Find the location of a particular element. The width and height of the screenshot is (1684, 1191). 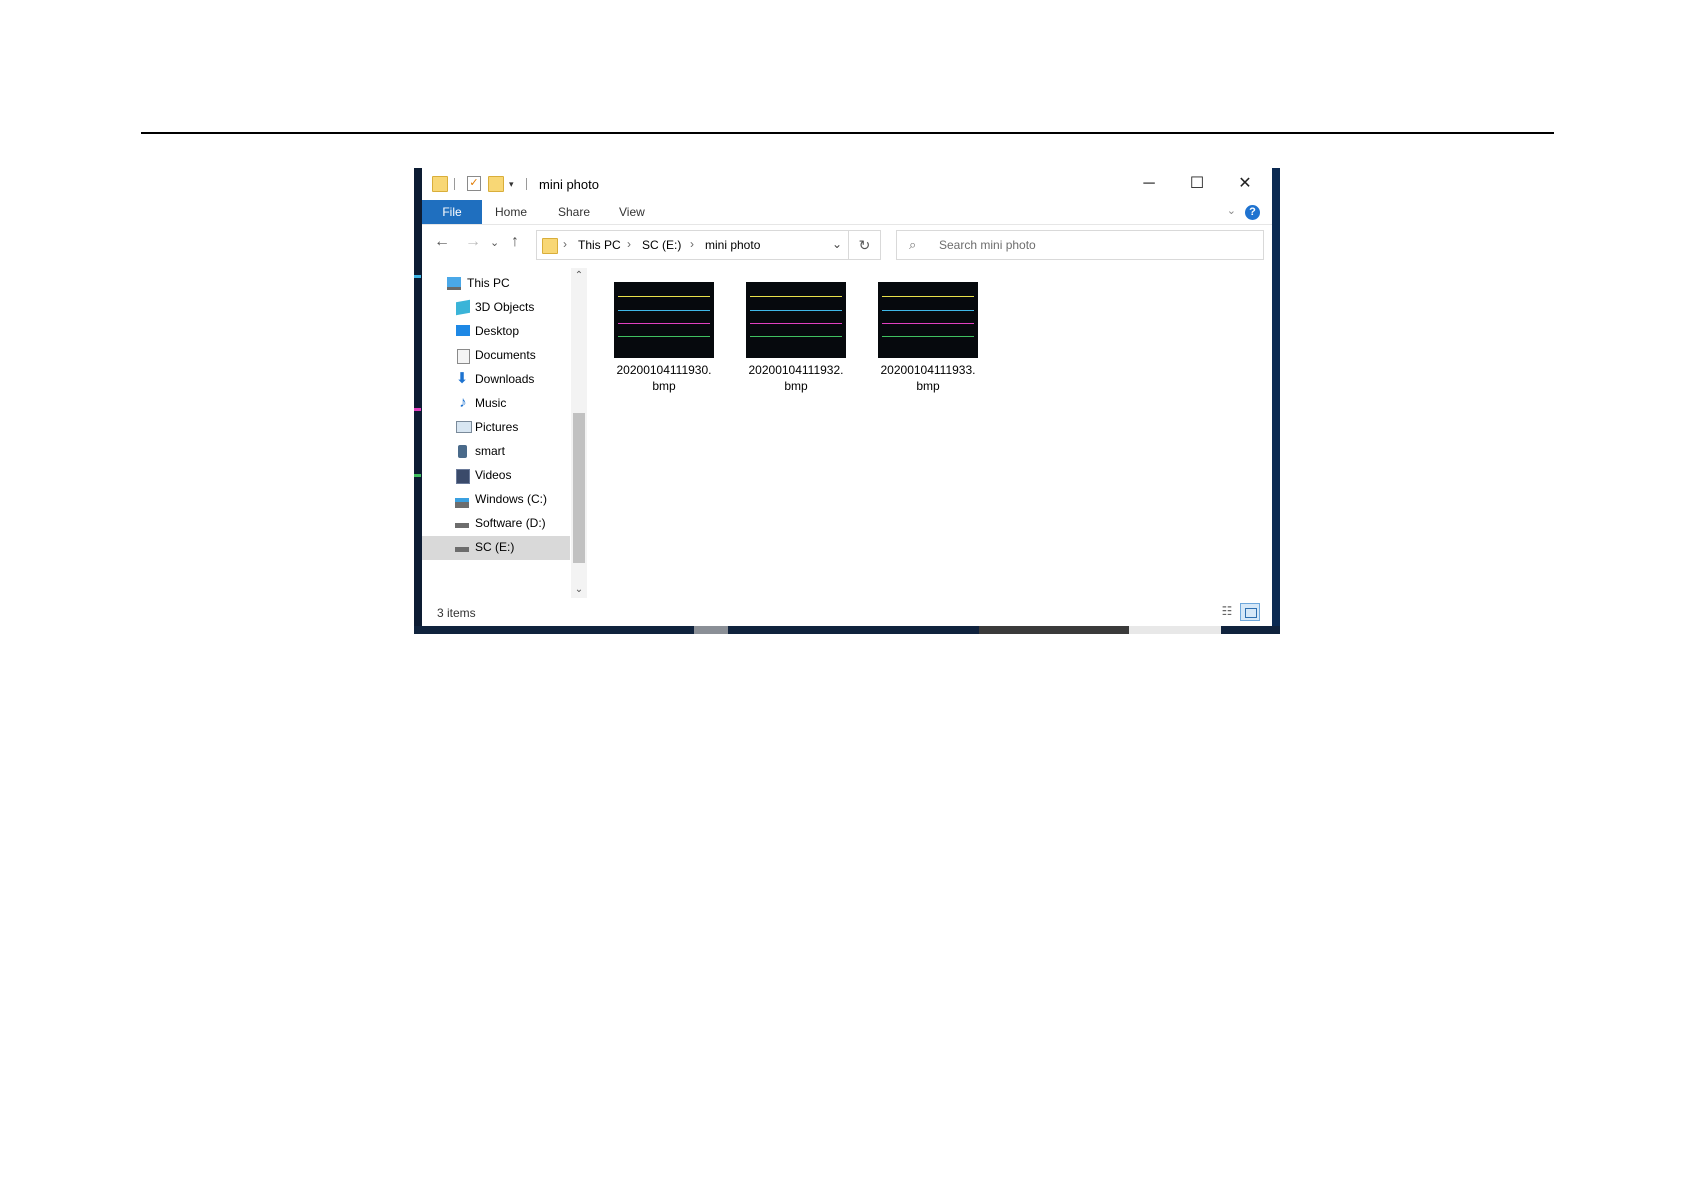

back-button: ← is located at coordinates (442, 242).